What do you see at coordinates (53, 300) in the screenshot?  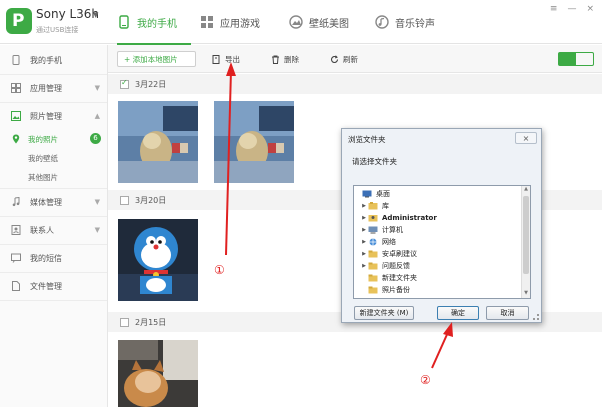 I see `divider` at bounding box center [53, 300].